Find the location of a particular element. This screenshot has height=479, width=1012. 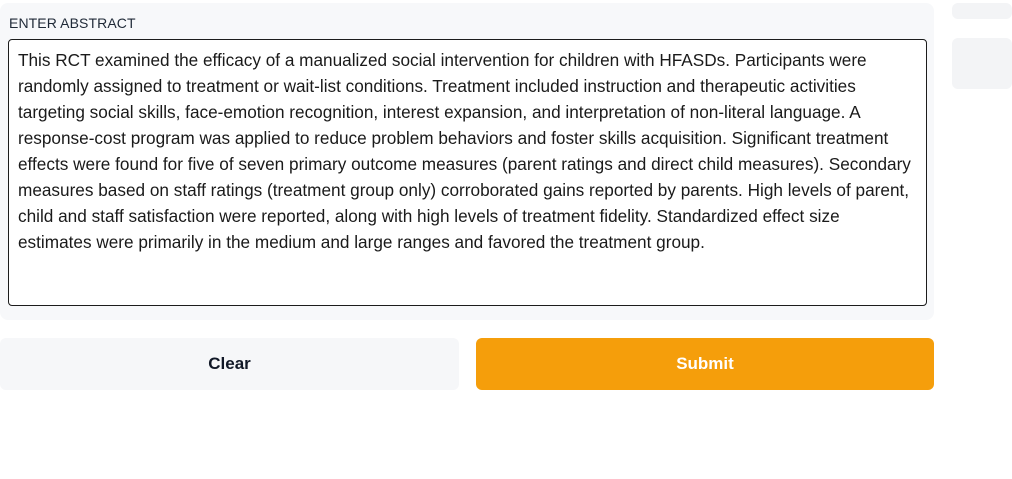

side-panel-body is located at coordinates (982, 63).